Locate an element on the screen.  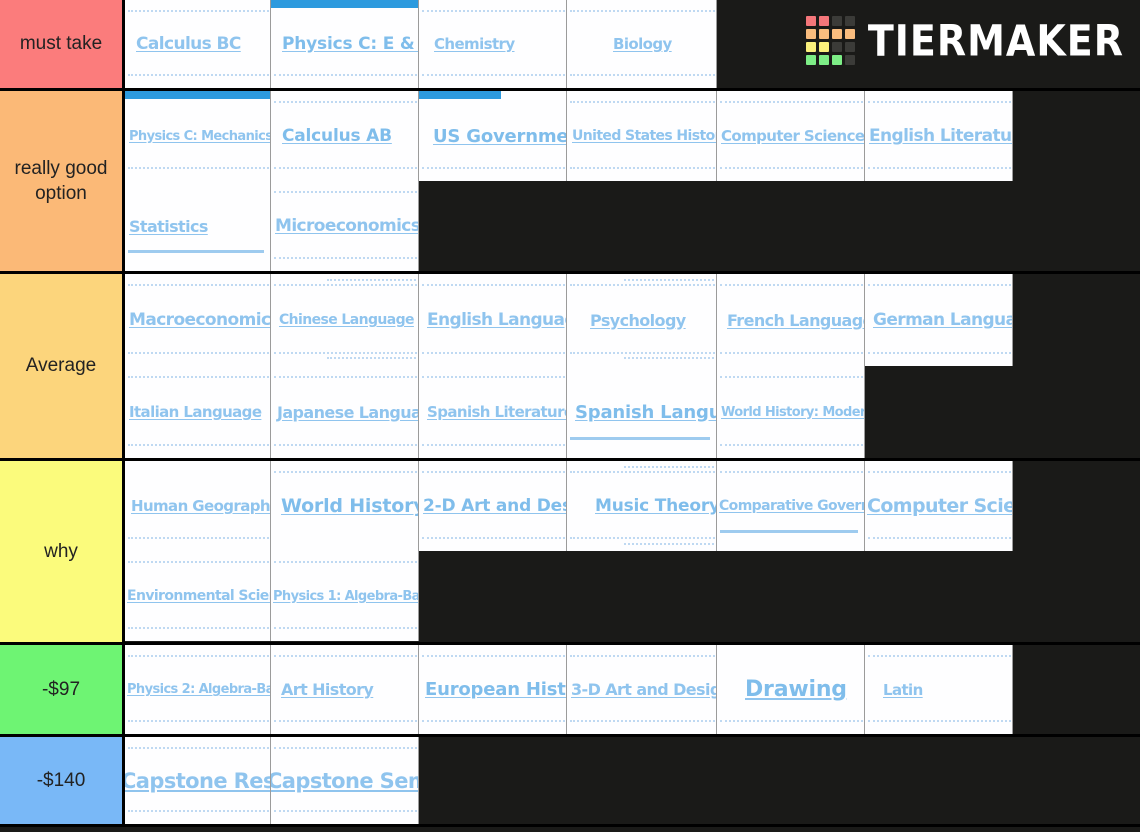
item-link-capstone-research: Capstone Research is located at coordinates (197, 781).